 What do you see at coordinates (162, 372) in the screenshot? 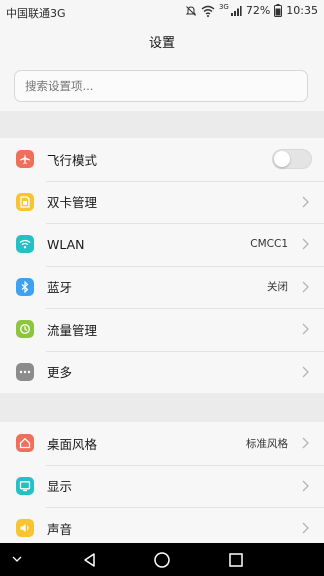
I see `settings-item-more: 更多` at bounding box center [162, 372].